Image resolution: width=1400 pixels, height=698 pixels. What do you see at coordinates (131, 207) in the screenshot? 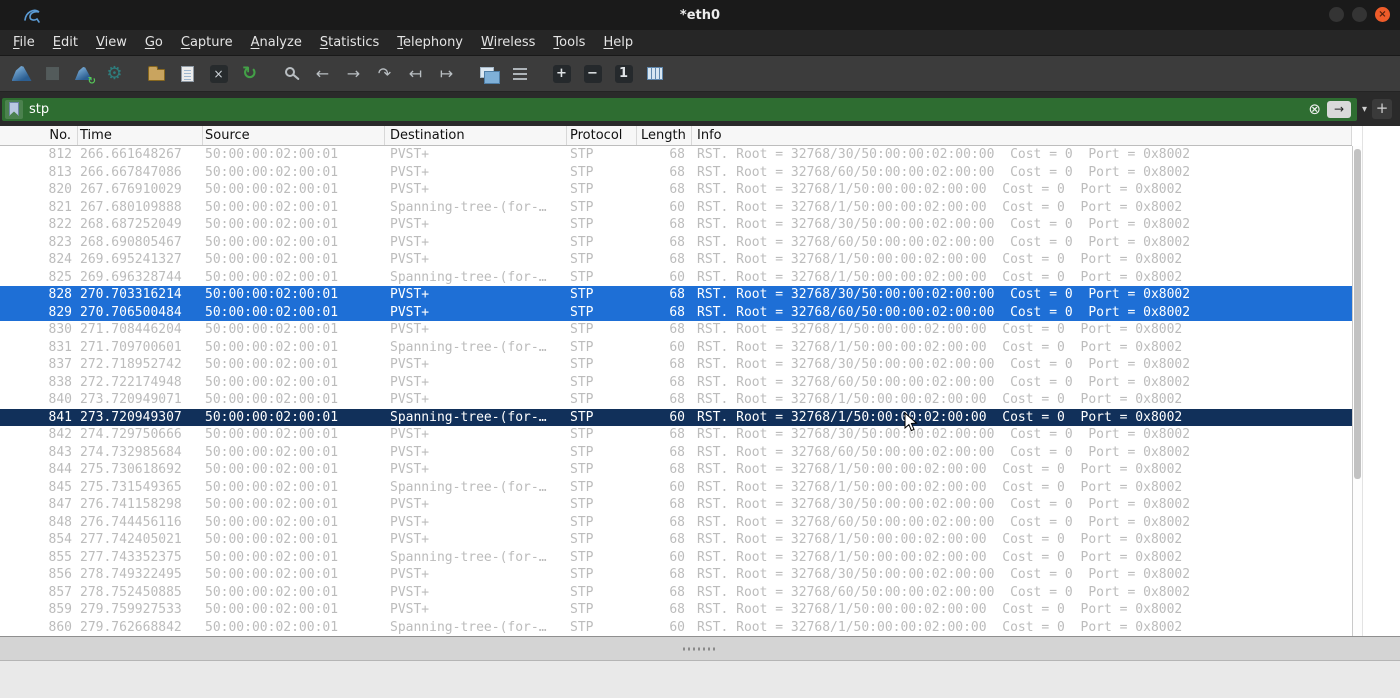
I see `cell-time: 267.680109888` at bounding box center [131, 207].